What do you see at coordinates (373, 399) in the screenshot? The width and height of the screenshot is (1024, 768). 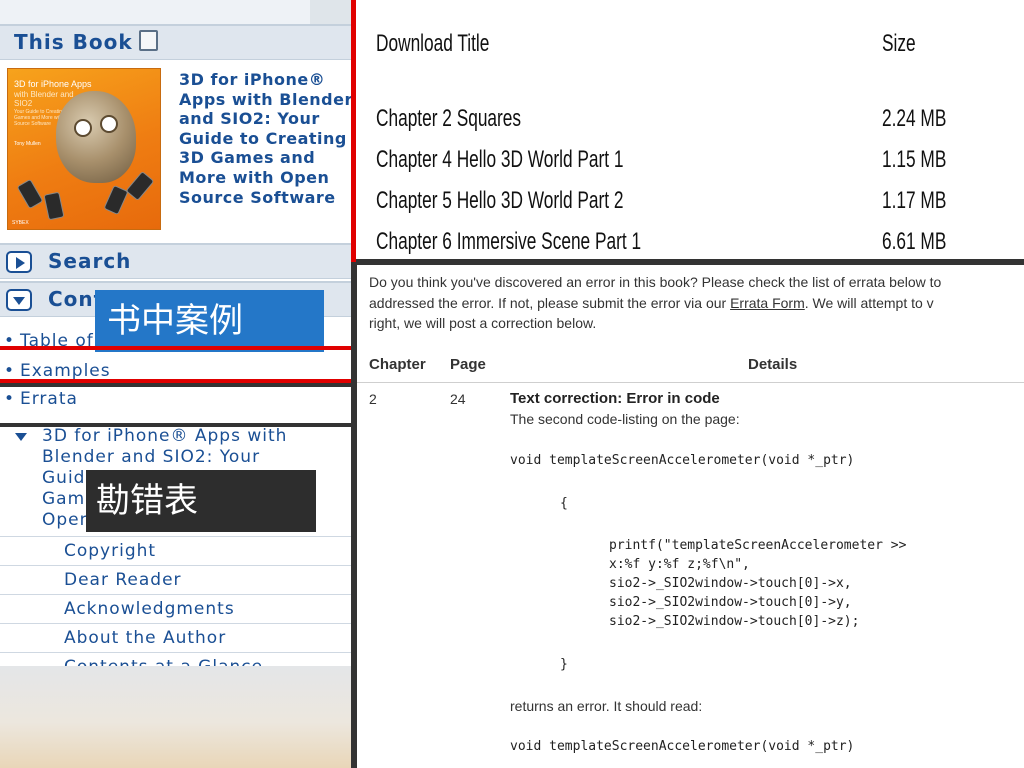 I see `errata-cell-chapter: 2` at bounding box center [373, 399].